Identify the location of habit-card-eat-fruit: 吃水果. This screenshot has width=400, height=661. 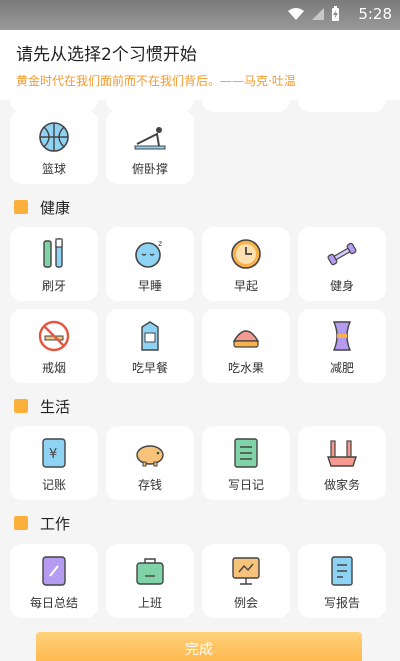
(246, 346).